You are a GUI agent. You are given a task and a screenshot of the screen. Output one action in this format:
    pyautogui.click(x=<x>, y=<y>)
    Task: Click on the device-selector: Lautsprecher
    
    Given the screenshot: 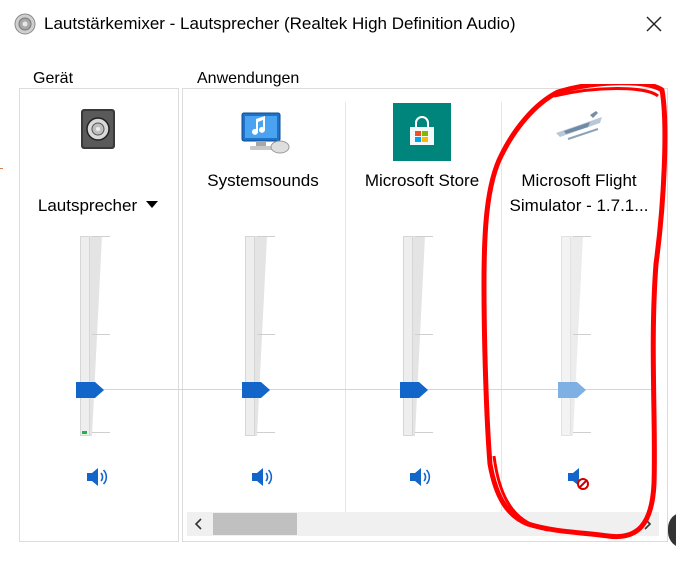 What is the action you would take?
    pyautogui.click(x=98, y=193)
    